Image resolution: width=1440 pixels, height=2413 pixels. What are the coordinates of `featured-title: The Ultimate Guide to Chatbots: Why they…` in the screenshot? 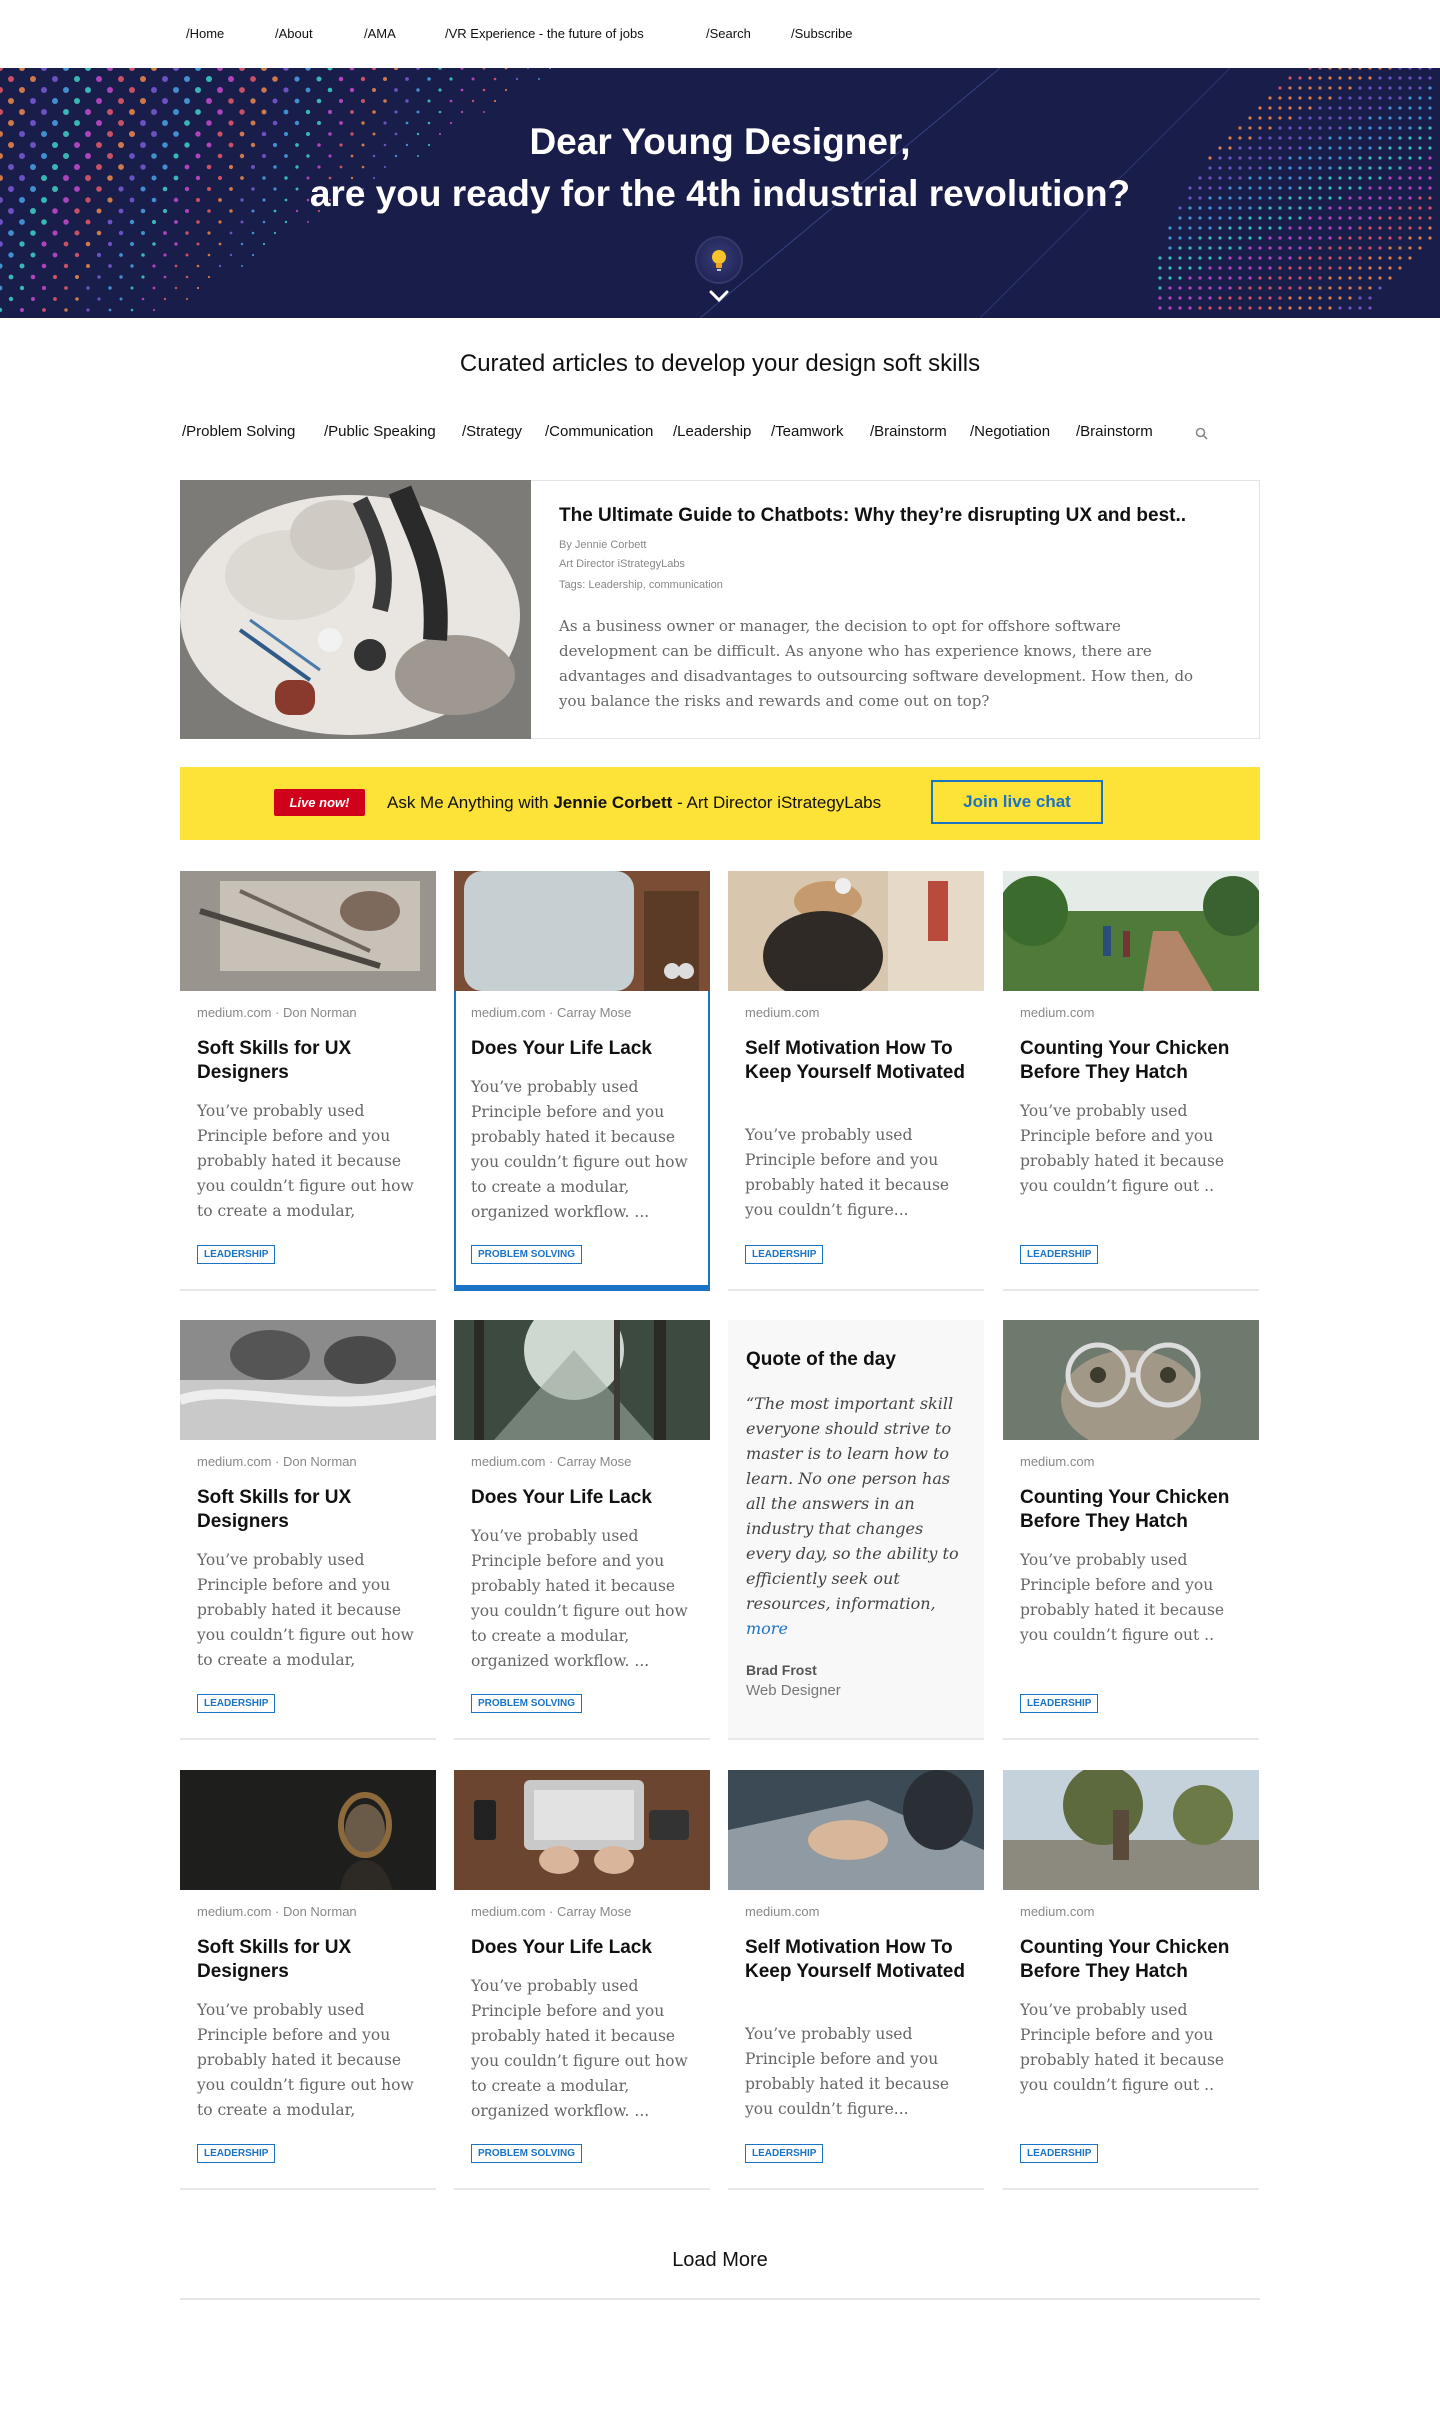 It's located at (899, 516).